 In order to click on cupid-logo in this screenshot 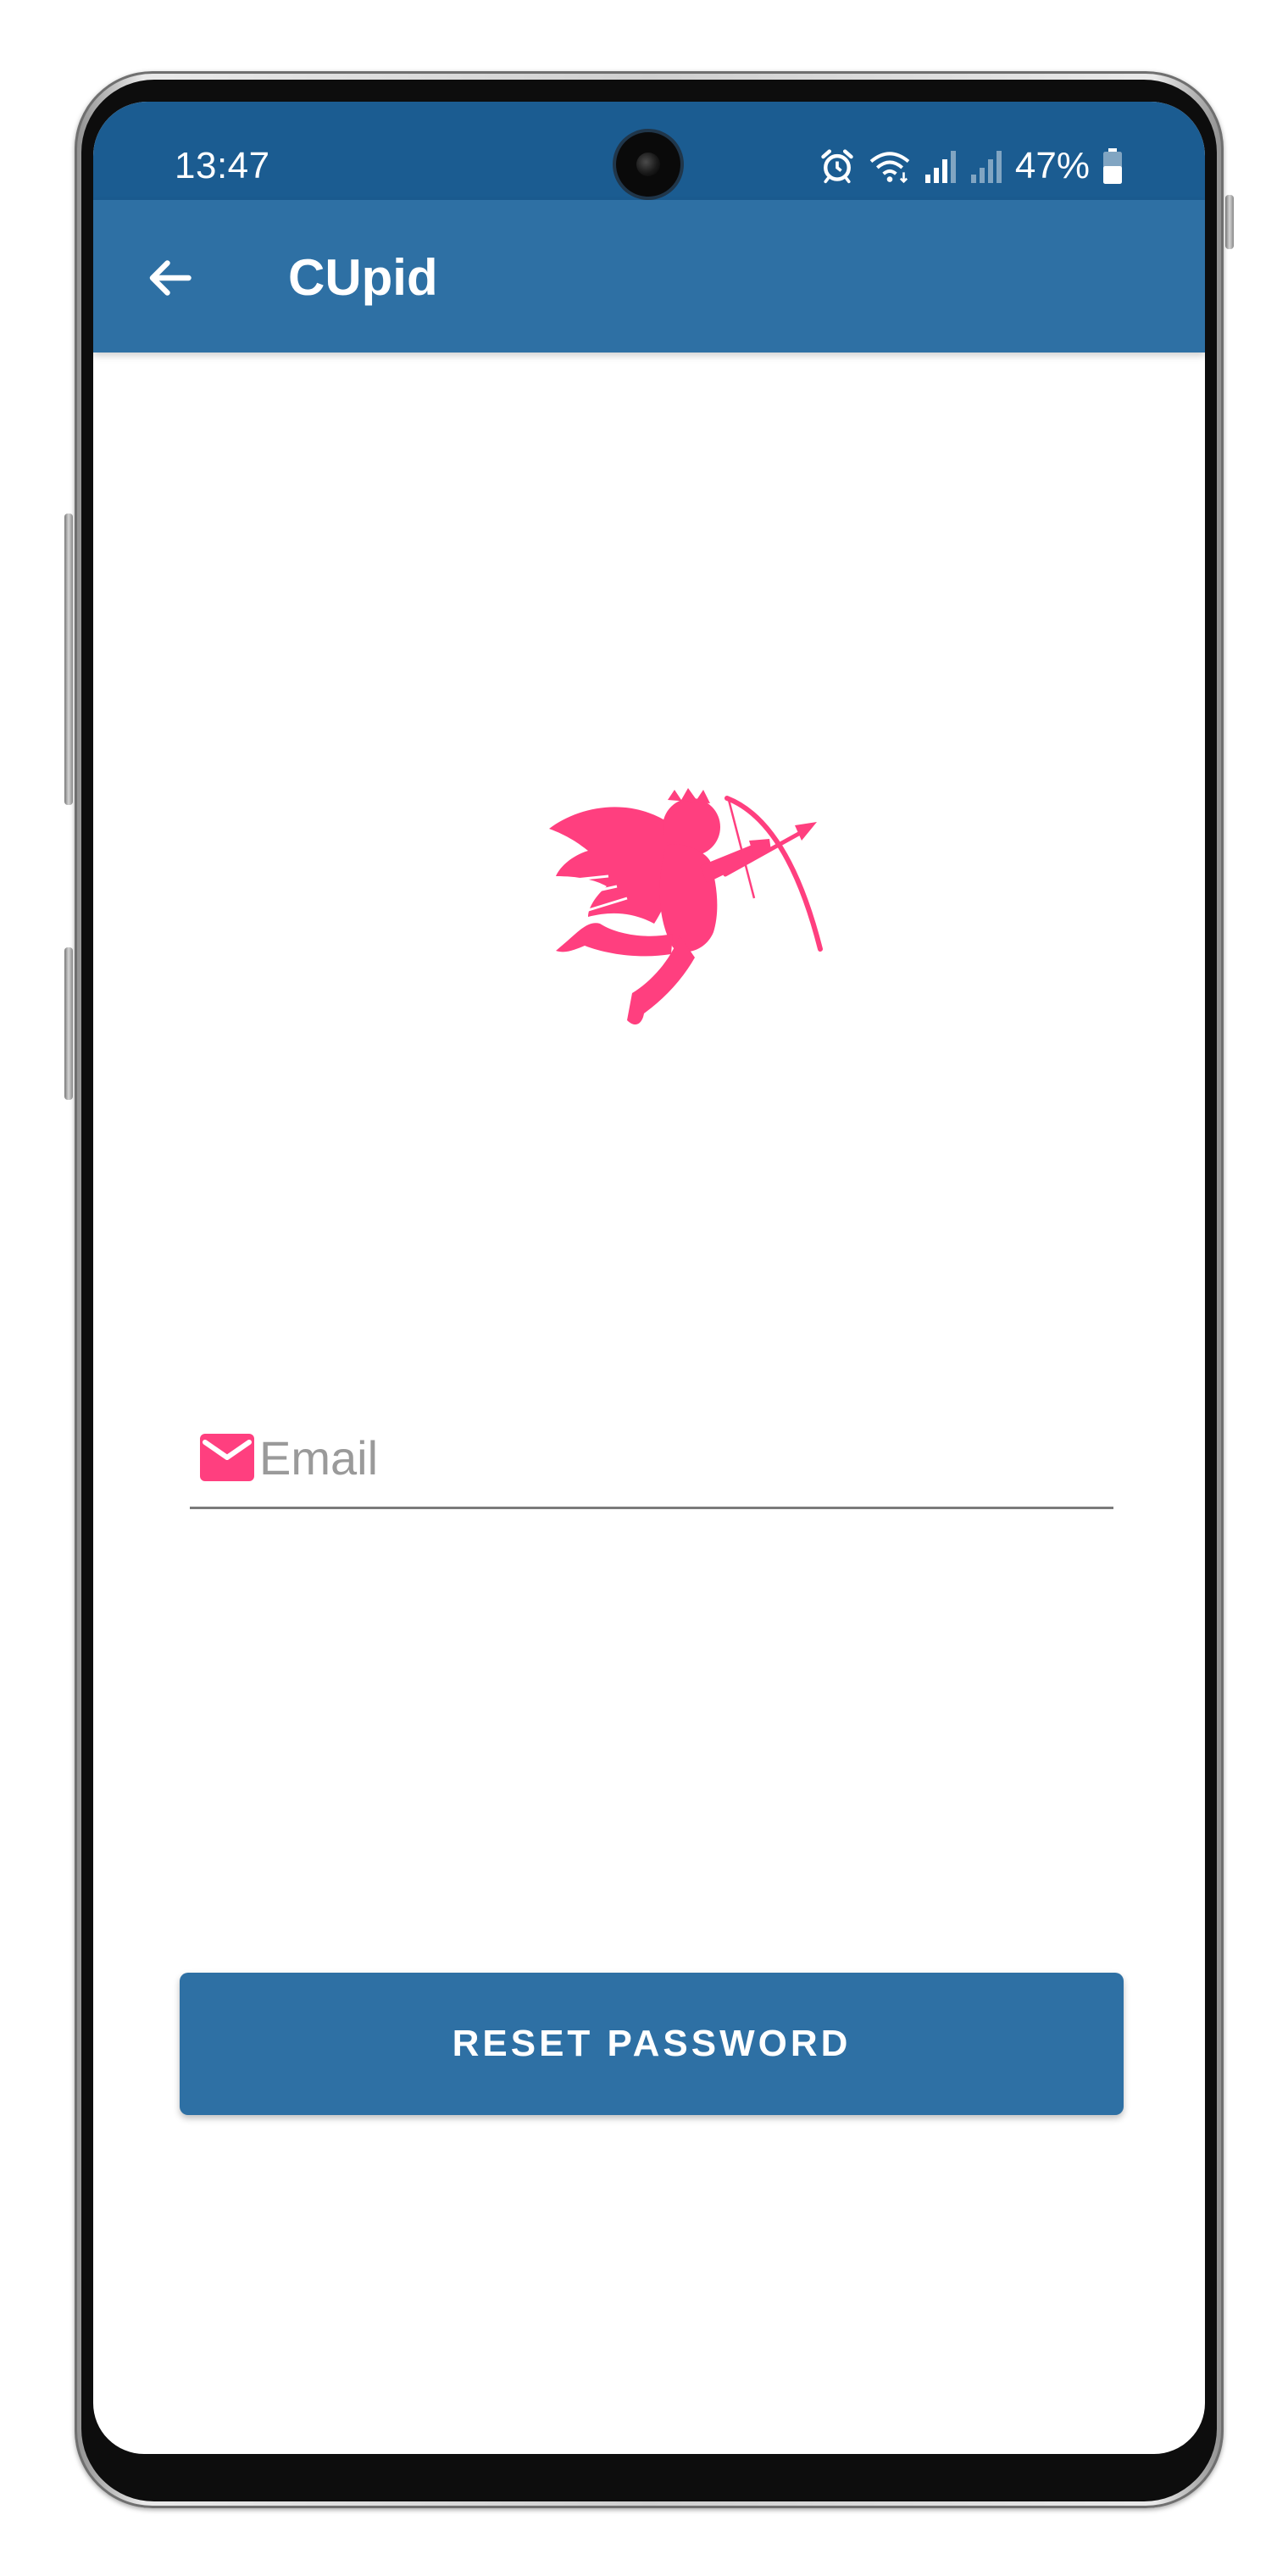, I will do `click(686, 906)`.